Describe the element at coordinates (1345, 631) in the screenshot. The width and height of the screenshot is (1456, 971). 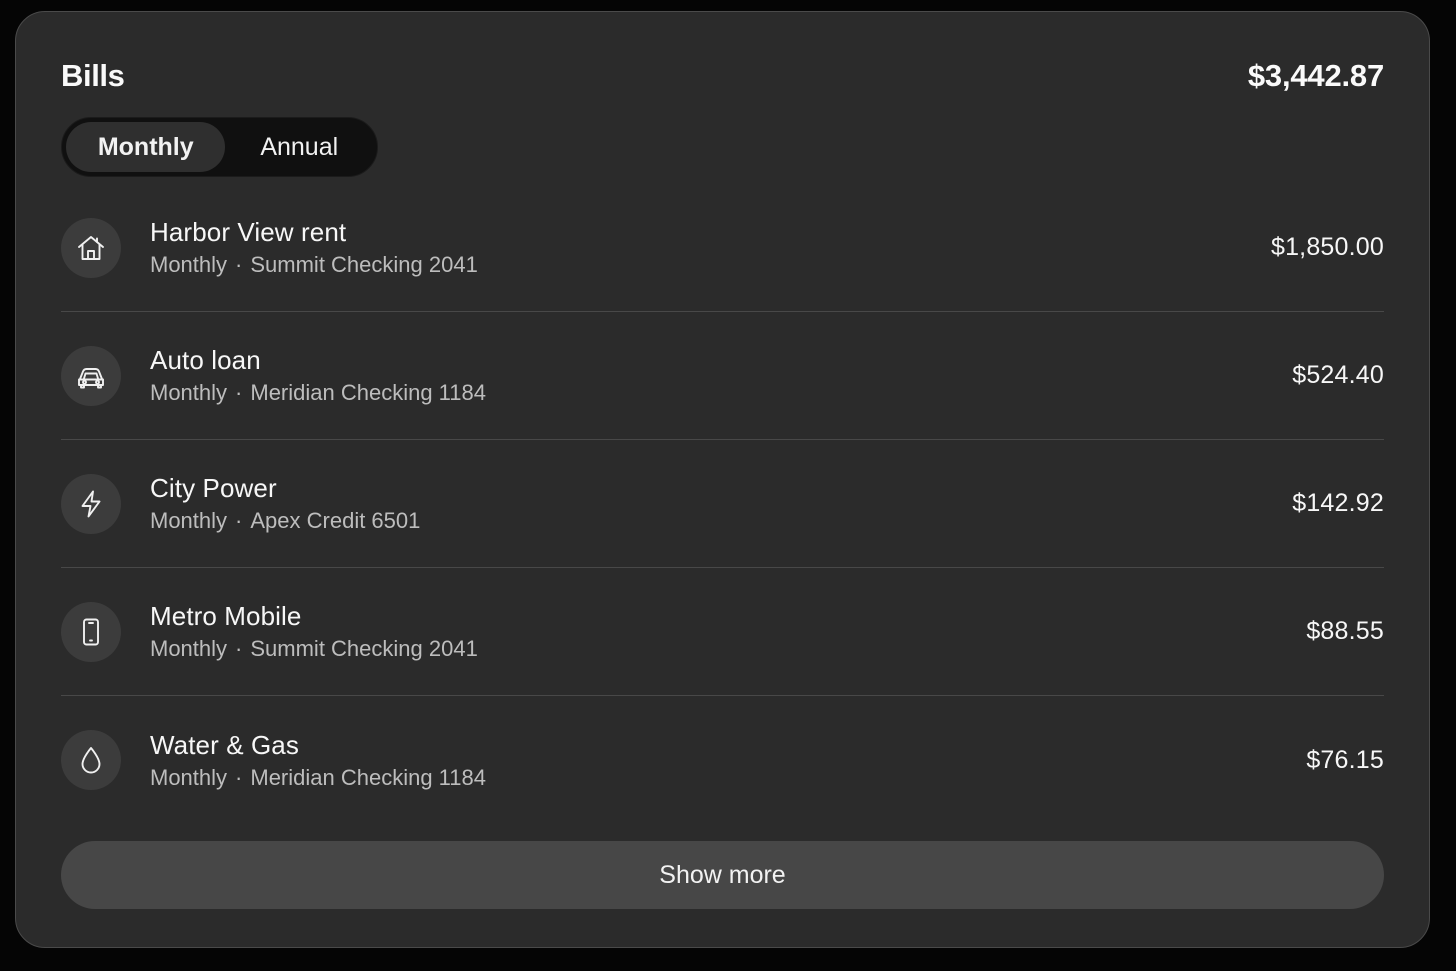
I see `bill-amount: $88.55` at that location.